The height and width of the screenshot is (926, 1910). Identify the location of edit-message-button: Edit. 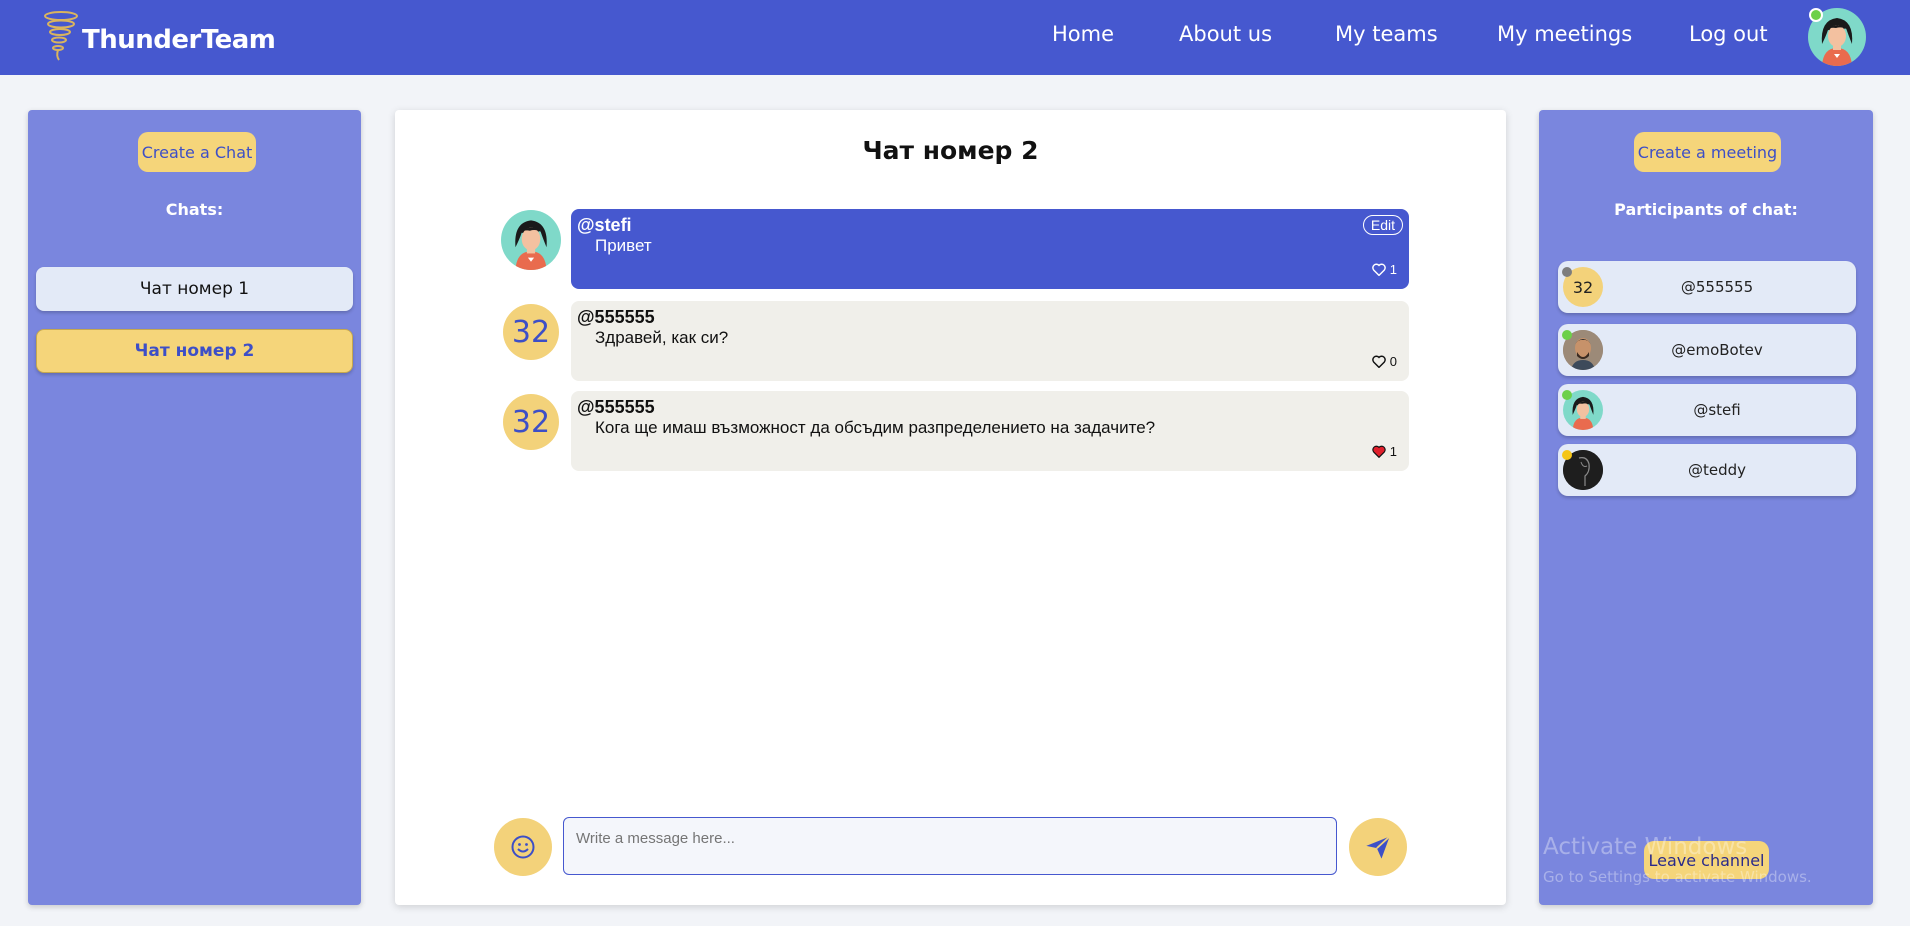
(1382, 225).